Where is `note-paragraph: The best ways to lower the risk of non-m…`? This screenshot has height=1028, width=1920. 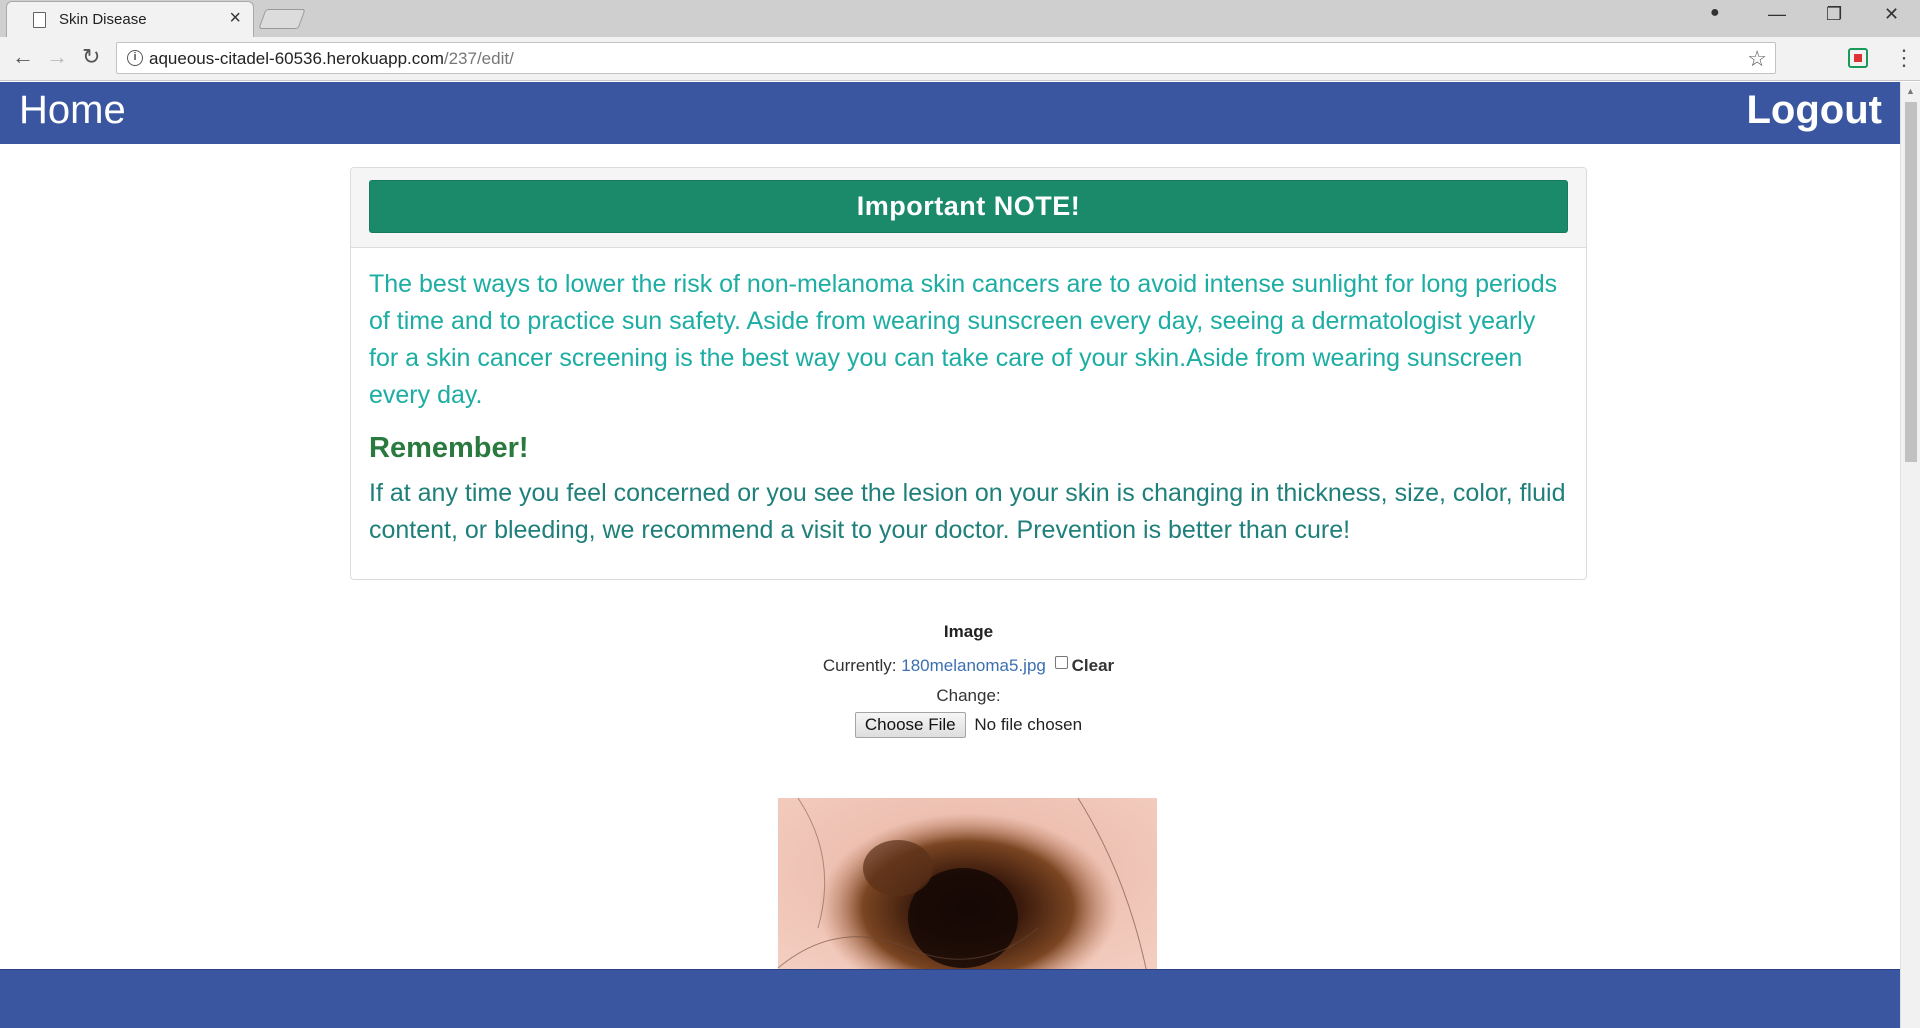
note-paragraph: The best ways to lower the risk of non-m… is located at coordinates (963, 339).